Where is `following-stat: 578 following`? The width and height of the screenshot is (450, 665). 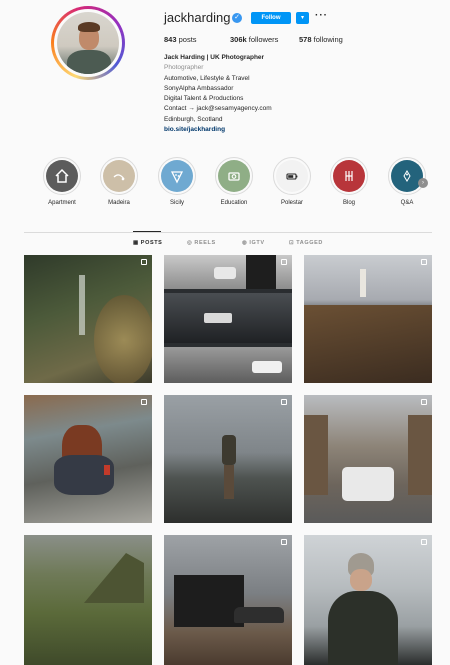
following-stat: 578 following is located at coordinates (321, 39).